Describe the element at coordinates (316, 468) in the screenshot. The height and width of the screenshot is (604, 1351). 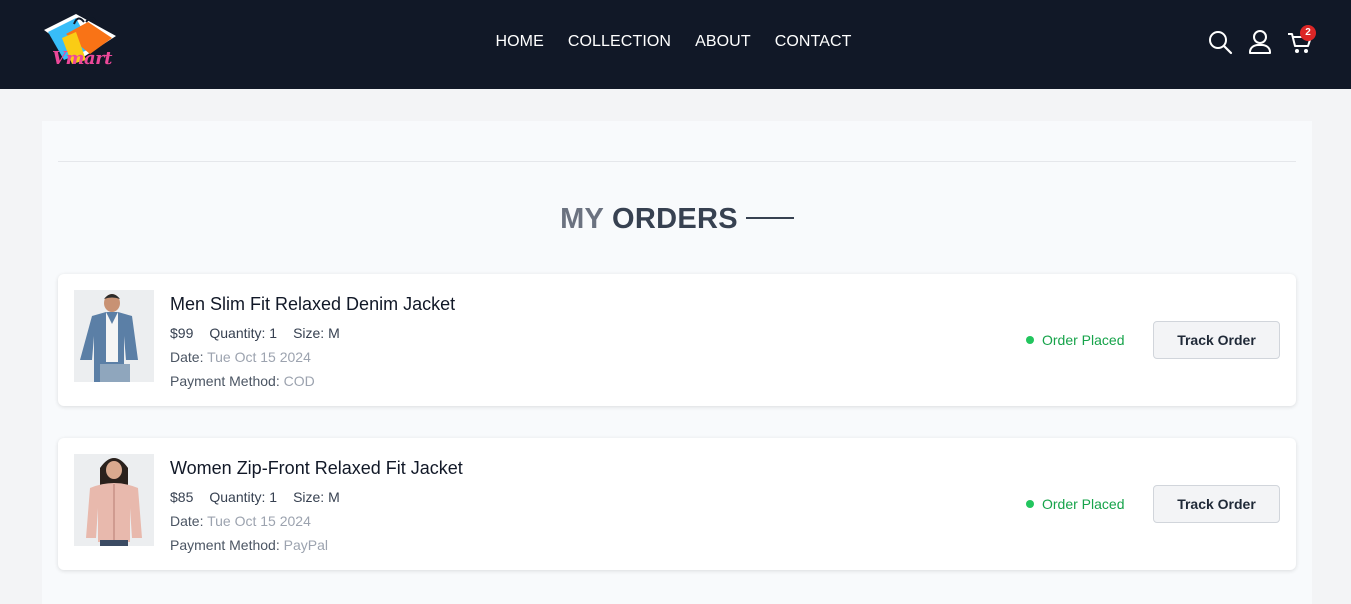
I see `product-name: Women Zip-Front Relaxed Fit Jacket` at that location.